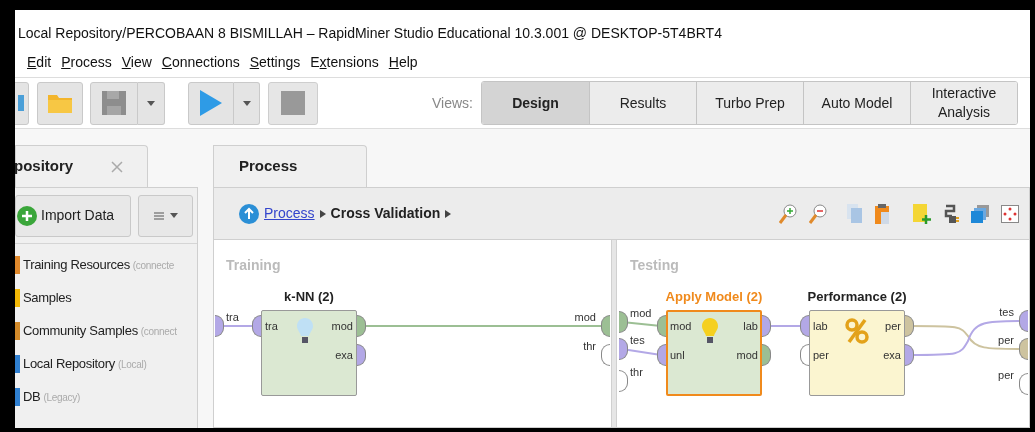 This screenshot has width=1035, height=432. I want to click on save-dropdown-button, so click(151, 103).